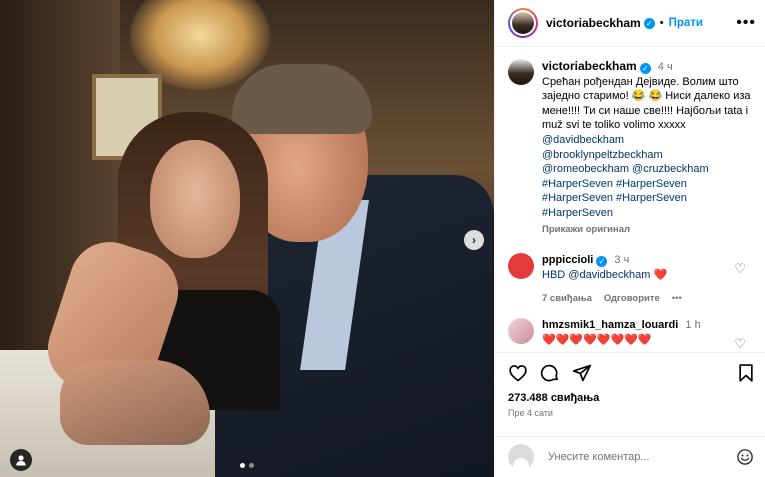  Describe the element at coordinates (621, 260) in the screenshot. I see `comment-time: 3 ч` at that location.